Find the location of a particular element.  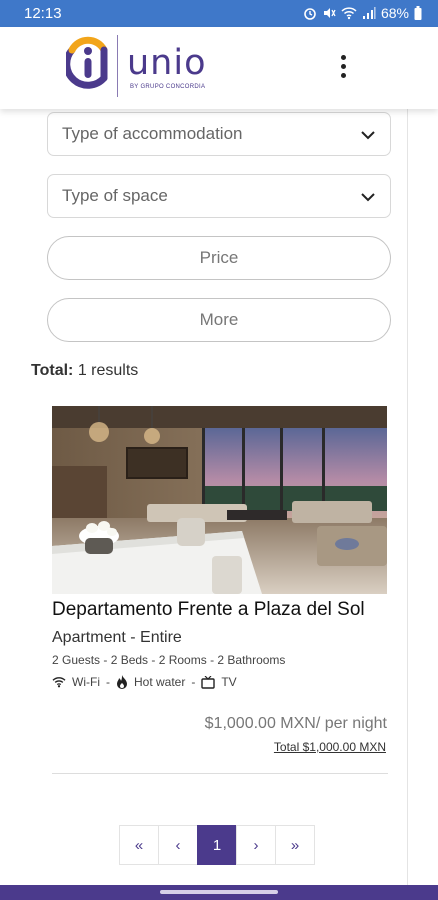

total-price-link: Total $1,000.00 MXN is located at coordinates (330, 747).